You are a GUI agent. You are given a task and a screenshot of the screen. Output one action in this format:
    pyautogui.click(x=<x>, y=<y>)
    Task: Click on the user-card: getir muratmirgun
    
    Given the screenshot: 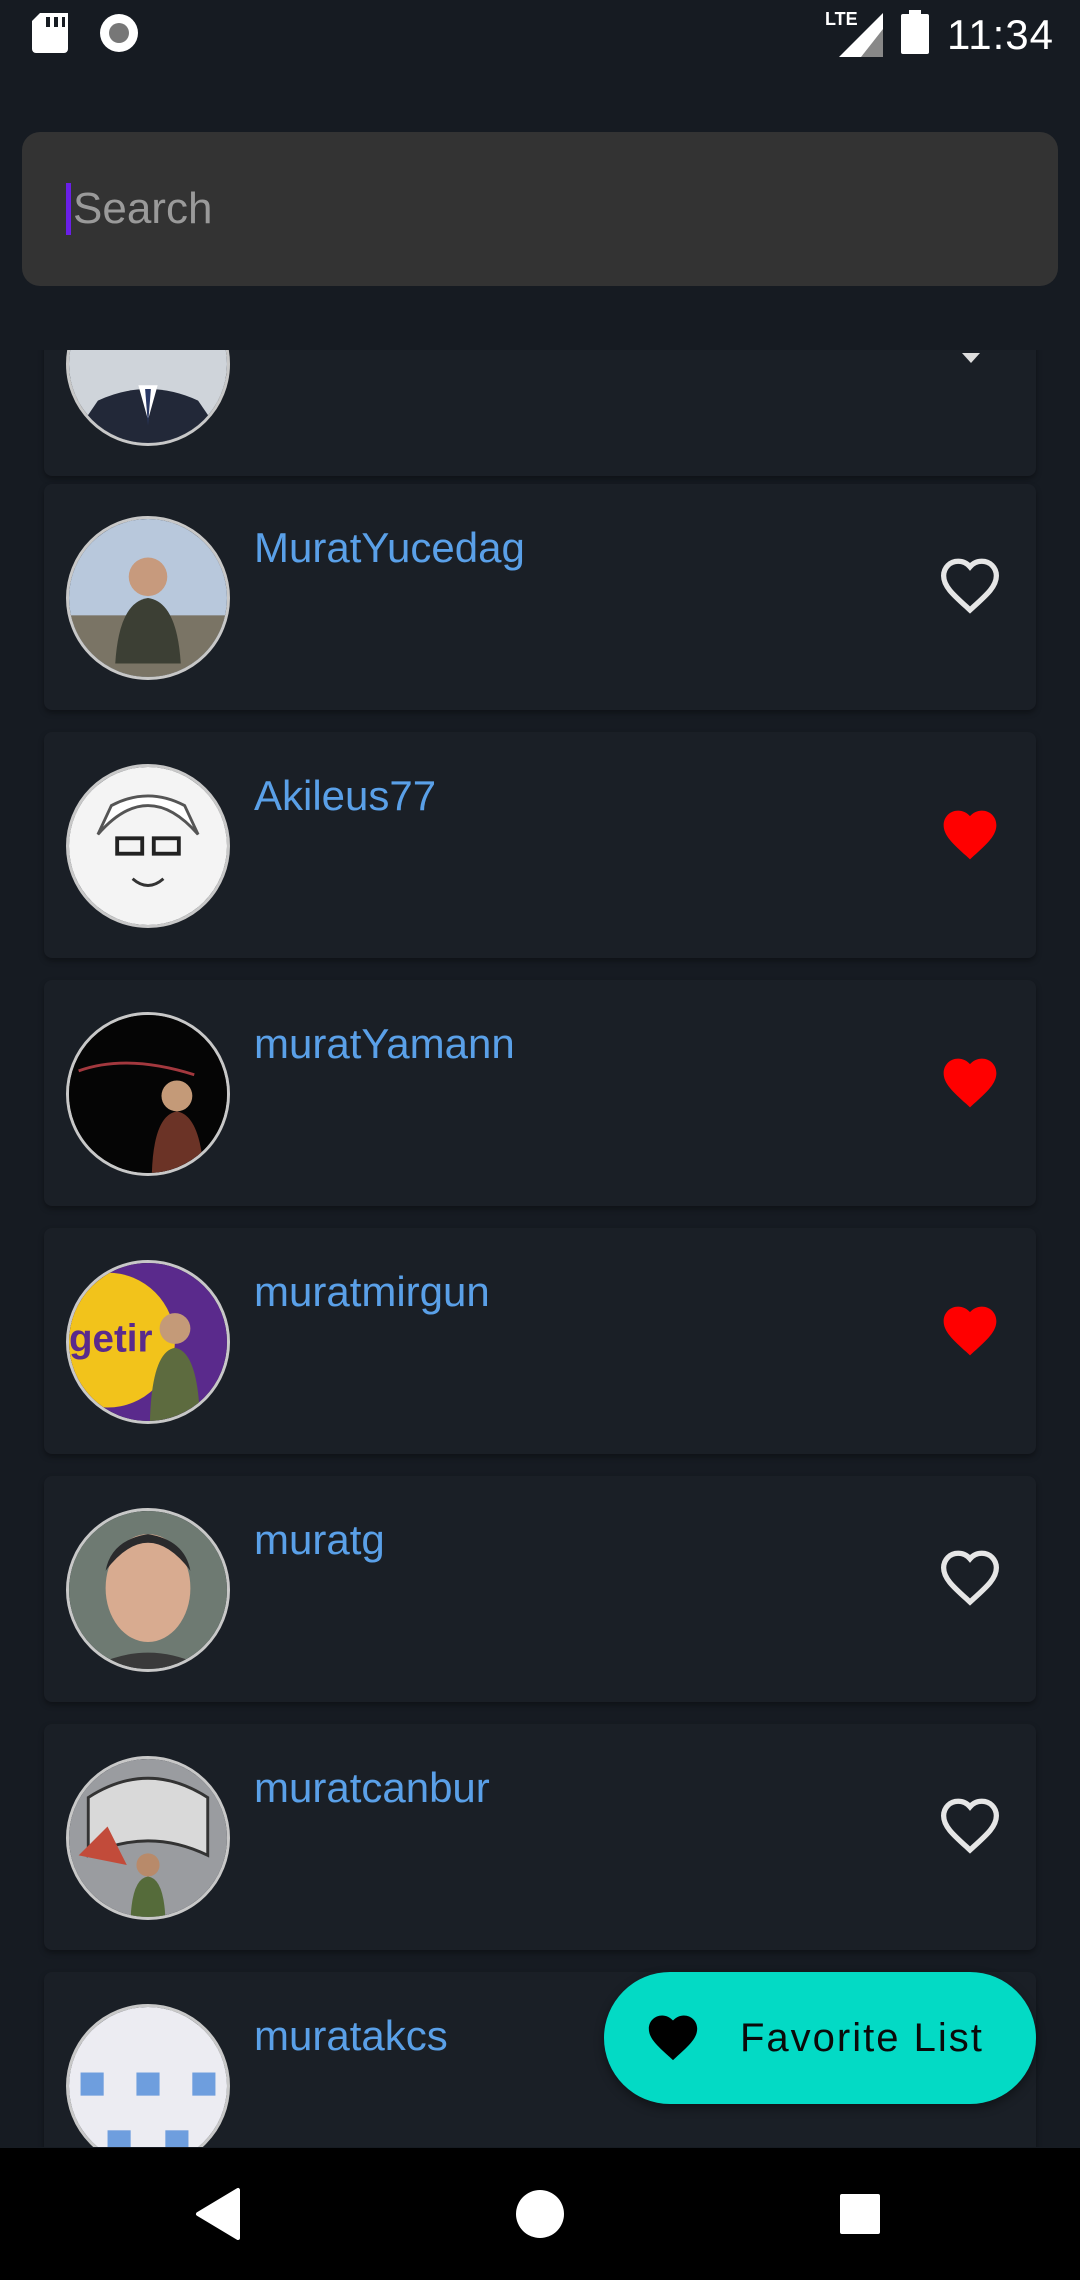 What is the action you would take?
    pyautogui.click(x=540, y=1341)
    